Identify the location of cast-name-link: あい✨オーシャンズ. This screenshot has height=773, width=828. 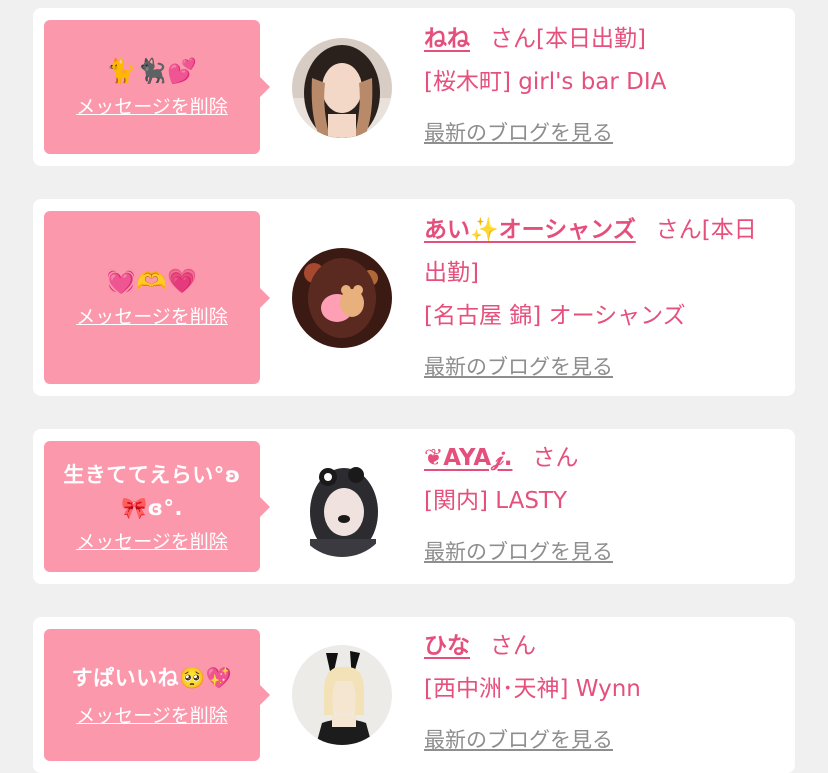
(530, 230).